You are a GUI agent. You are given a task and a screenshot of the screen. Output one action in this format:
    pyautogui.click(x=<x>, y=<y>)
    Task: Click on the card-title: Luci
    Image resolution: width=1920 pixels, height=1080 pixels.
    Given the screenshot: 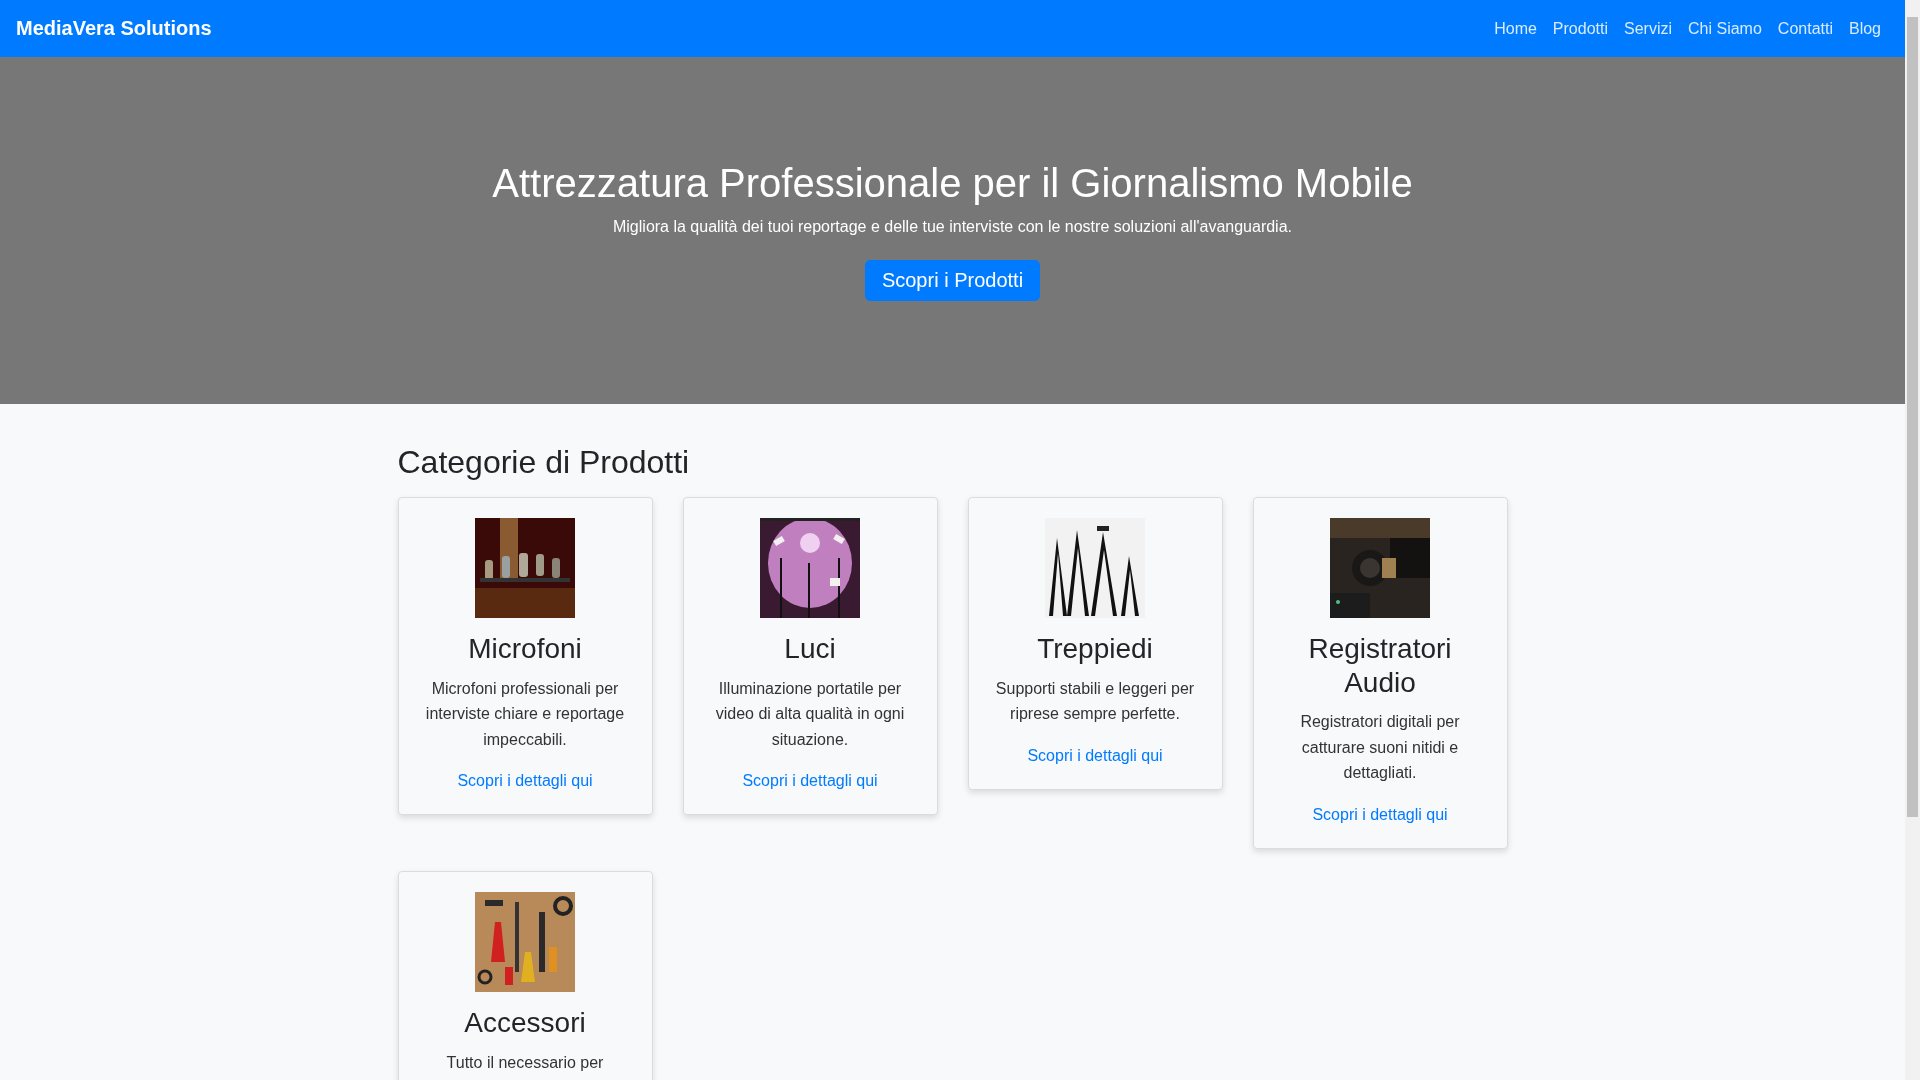 What is the action you would take?
    pyautogui.click(x=810, y=649)
    